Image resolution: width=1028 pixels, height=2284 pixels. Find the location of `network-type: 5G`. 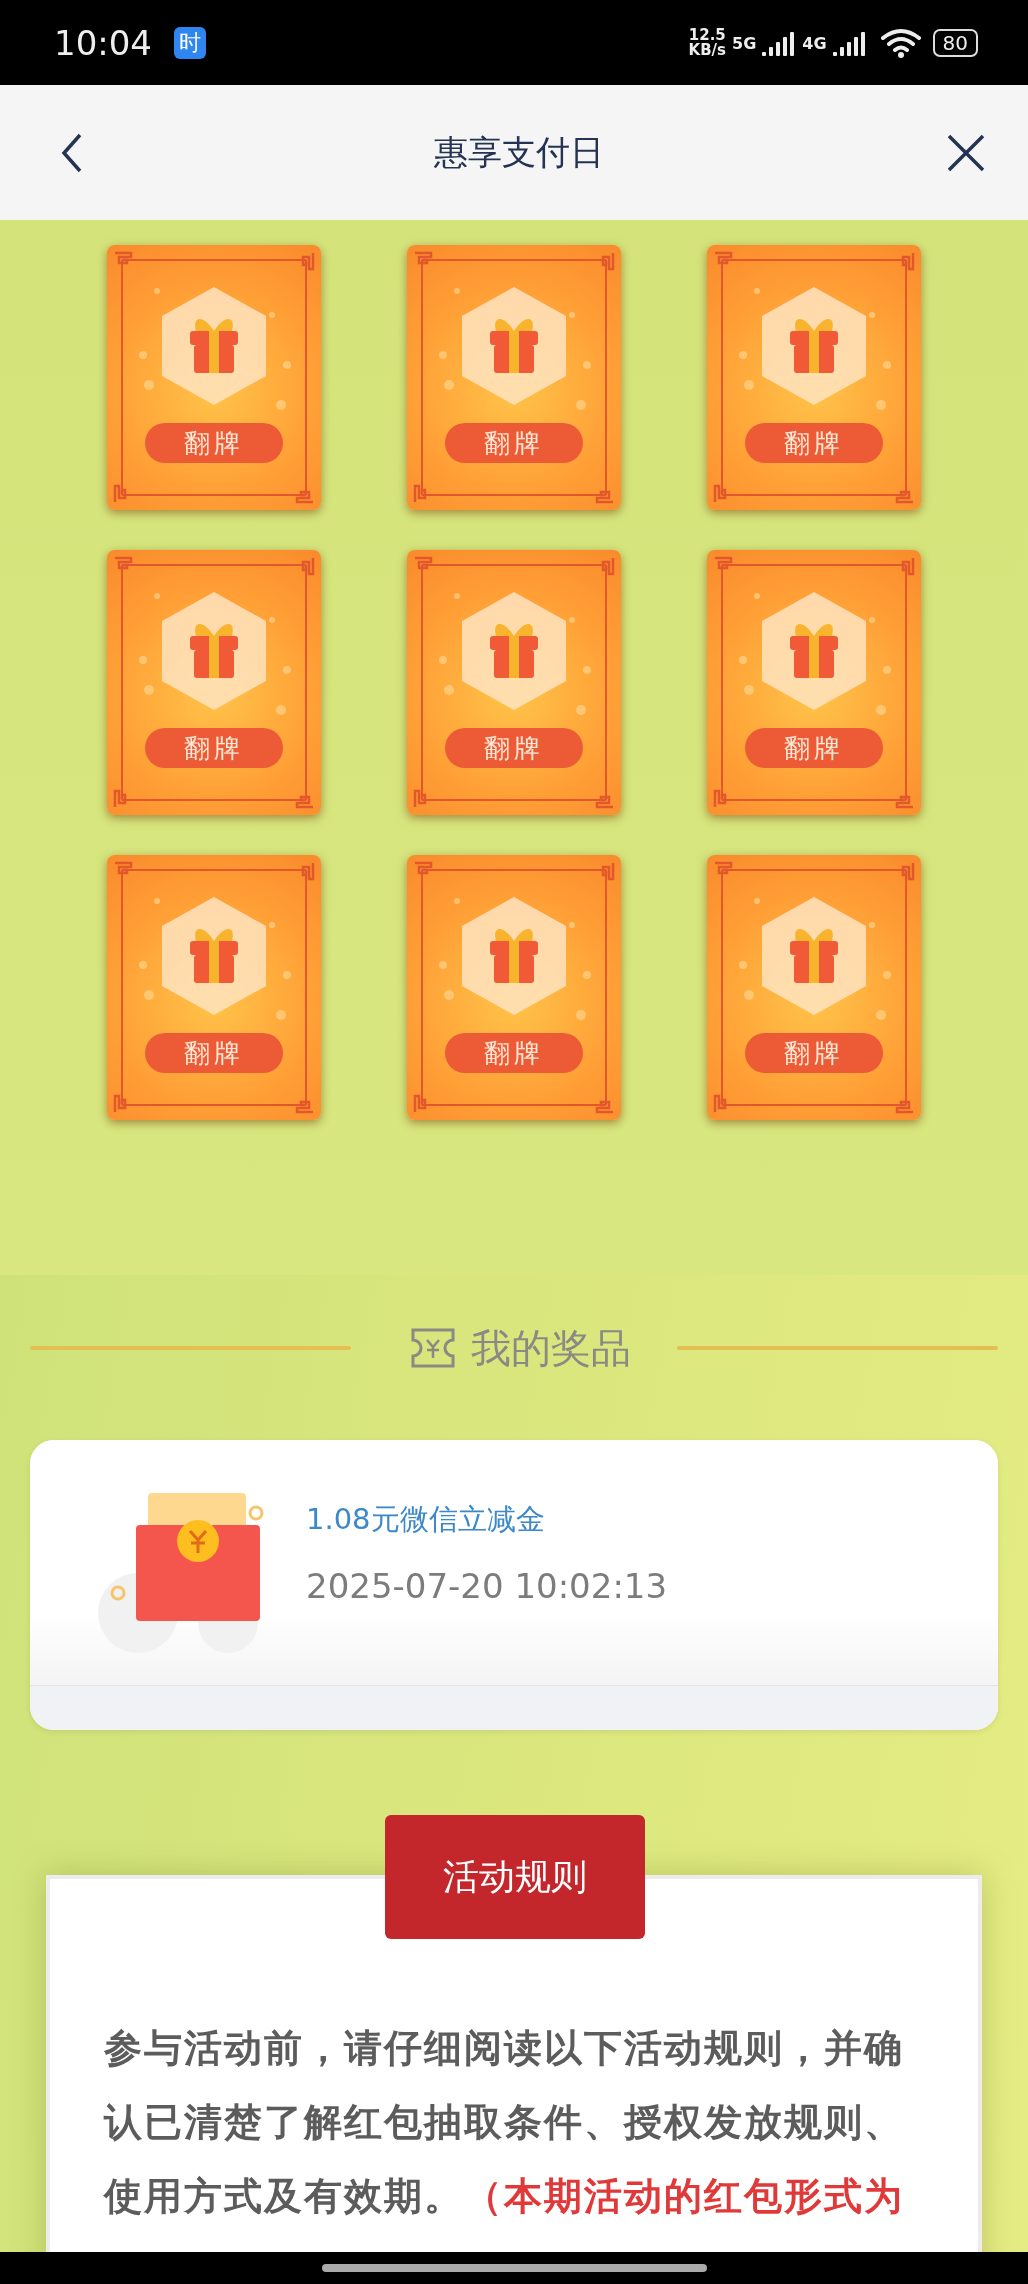

network-type: 5G is located at coordinates (744, 43).